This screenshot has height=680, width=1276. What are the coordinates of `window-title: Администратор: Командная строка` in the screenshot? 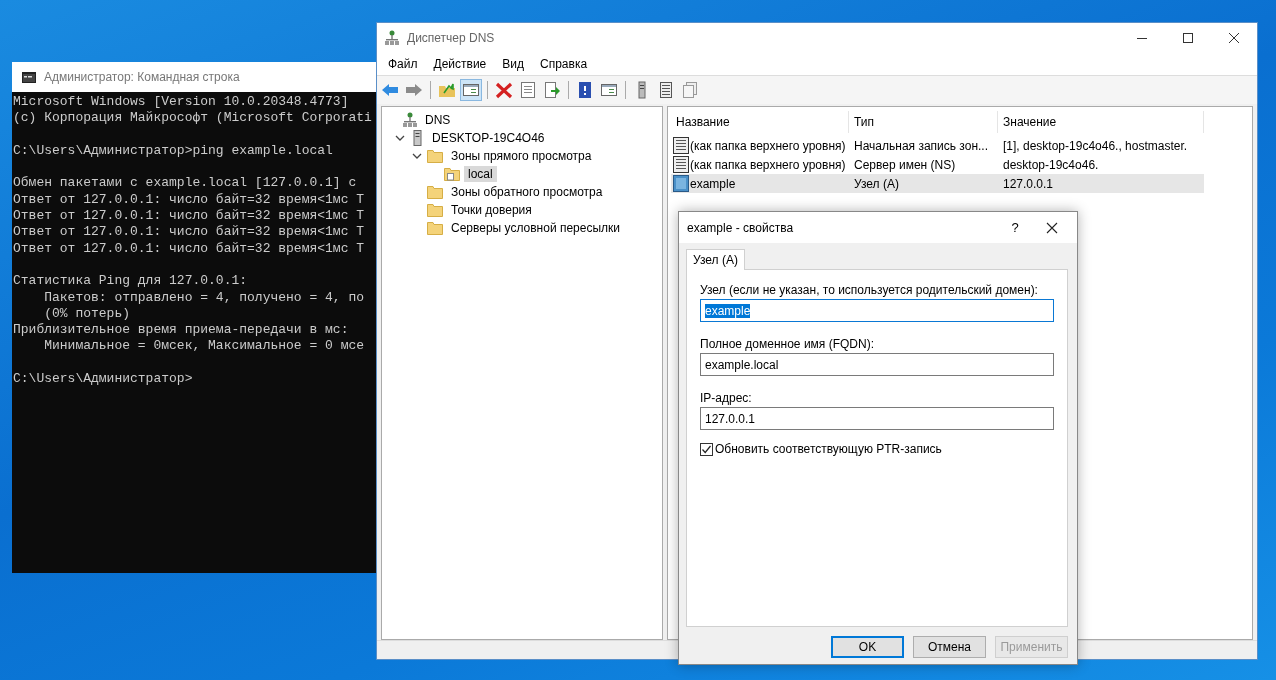 It's located at (142, 77).